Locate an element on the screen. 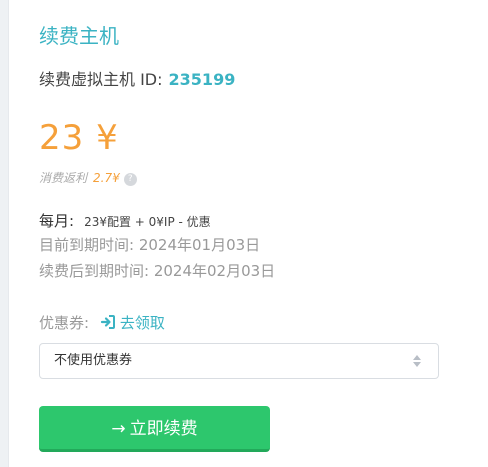 Image resolution: width=488 pixels, height=467 pixels. monthly-detail: 23¥配置 + 0¥IP - 优惠 is located at coordinates (147, 222).